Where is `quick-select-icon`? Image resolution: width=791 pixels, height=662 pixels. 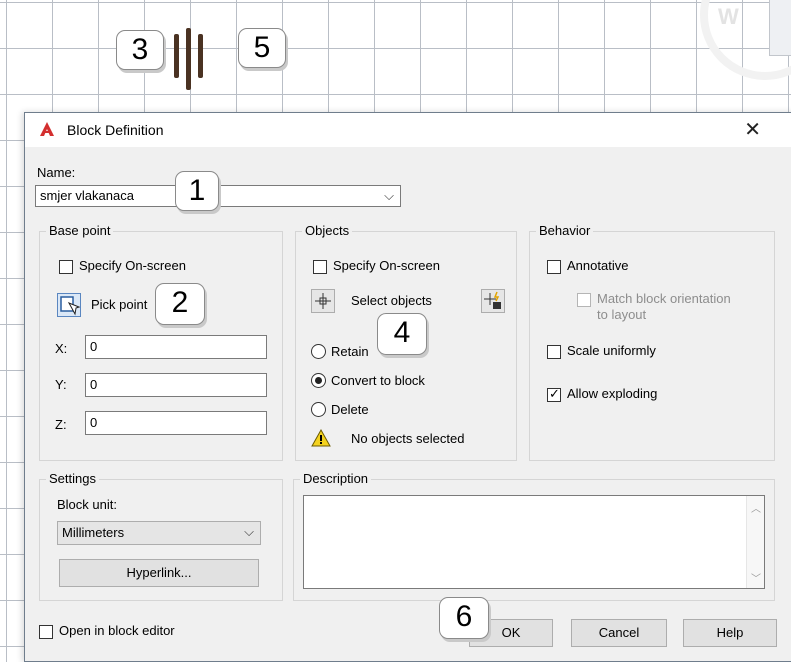
quick-select-icon is located at coordinates (492, 300).